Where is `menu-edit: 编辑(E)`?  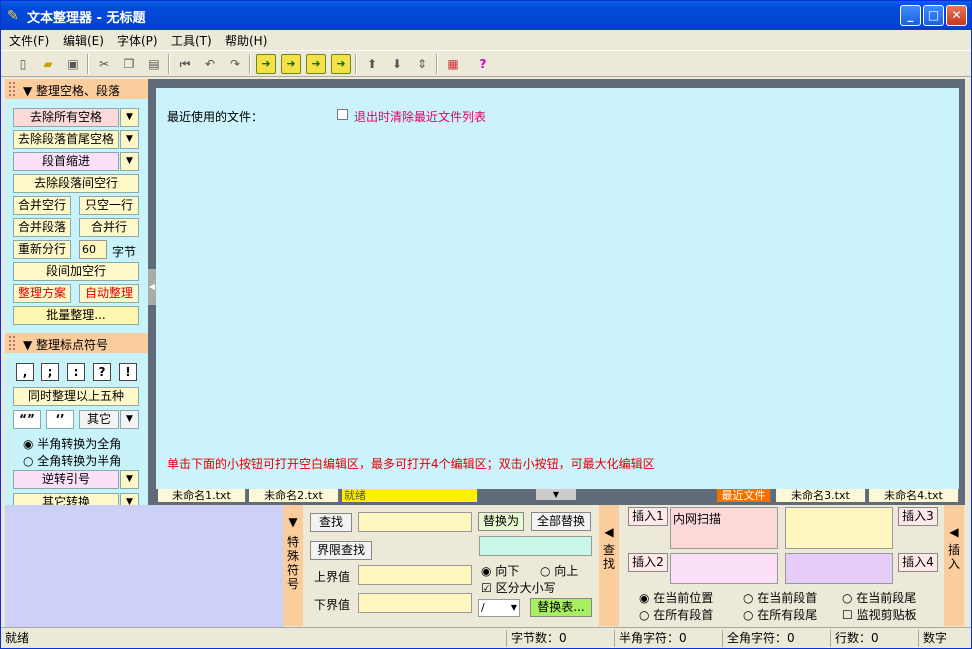
menu-edit: 编辑(E) is located at coordinates (83, 40).